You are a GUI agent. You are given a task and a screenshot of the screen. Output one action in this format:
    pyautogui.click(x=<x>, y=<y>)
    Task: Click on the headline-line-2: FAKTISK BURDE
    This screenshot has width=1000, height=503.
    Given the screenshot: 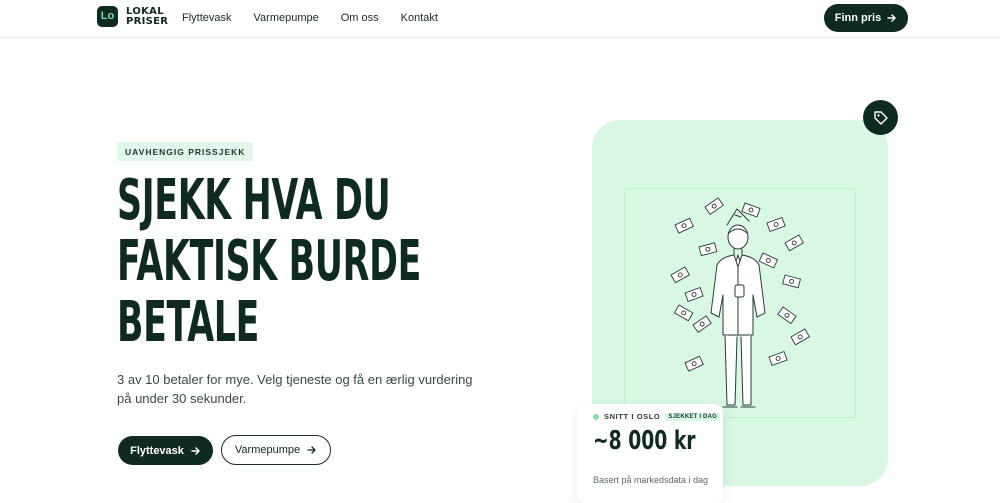 What is the action you would take?
    pyautogui.click(x=269, y=261)
    